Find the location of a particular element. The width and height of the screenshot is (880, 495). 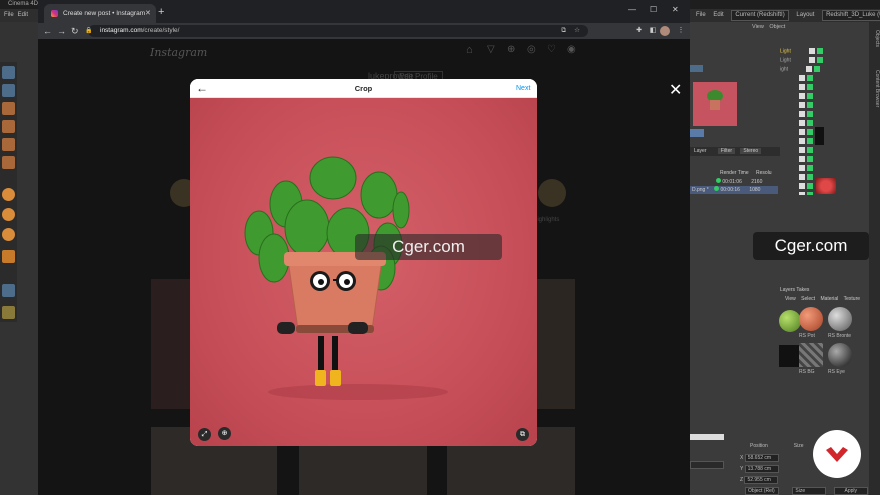

activity-icon: ♡ is located at coordinates (551, 49).